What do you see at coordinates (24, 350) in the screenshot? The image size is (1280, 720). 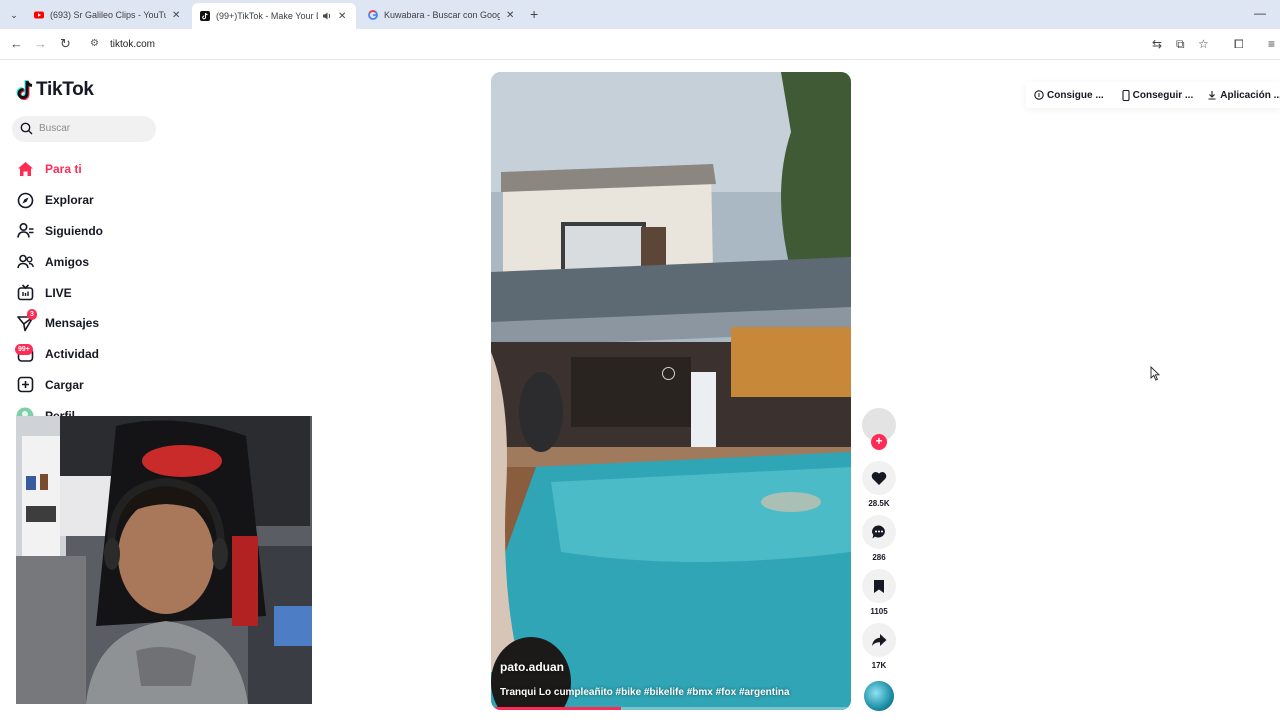 I see `activity-badge: 99+` at bounding box center [24, 350].